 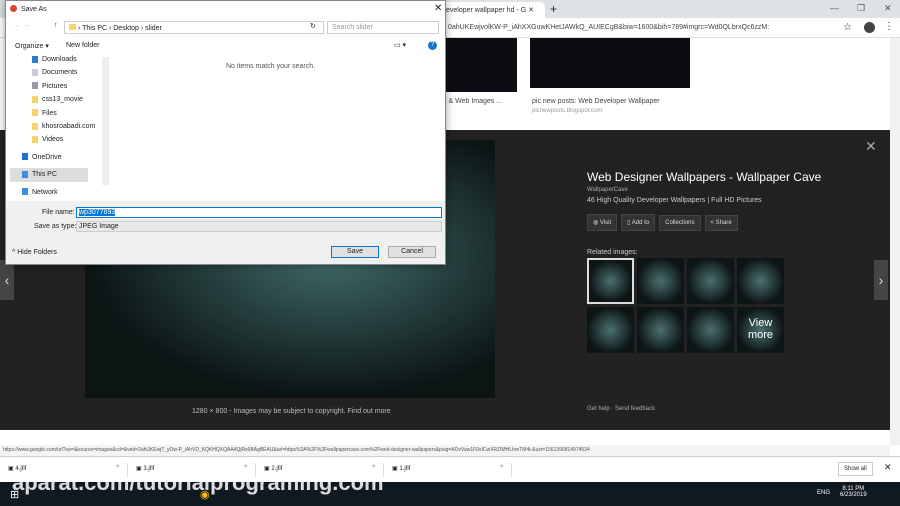 I want to click on avatar, so click(x=869, y=27).